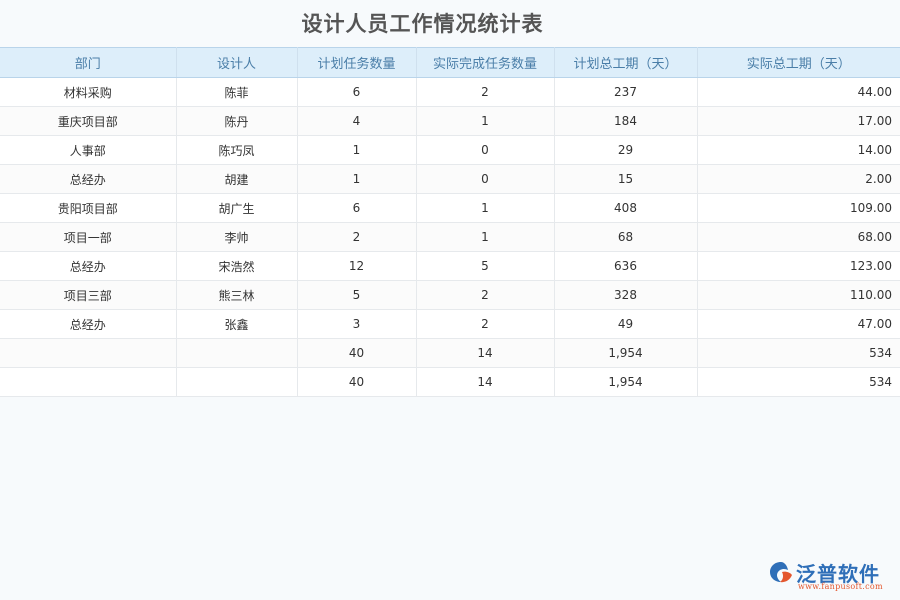 Image resolution: width=900 pixels, height=600 pixels. Describe the element at coordinates (626, 179) in the screenshot. I see `cell-planned-duration: 15` at that location.